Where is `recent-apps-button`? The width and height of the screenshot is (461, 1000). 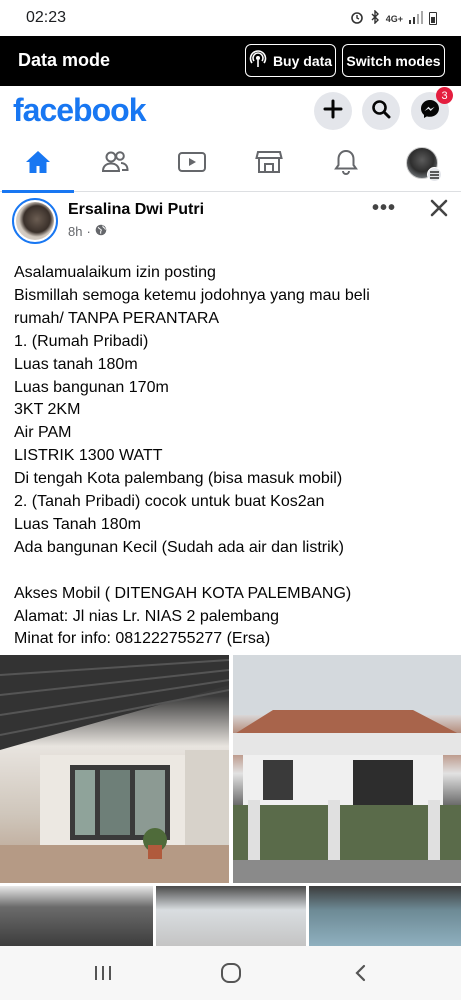
recent-apps-button is located at coordinates (103, 973).